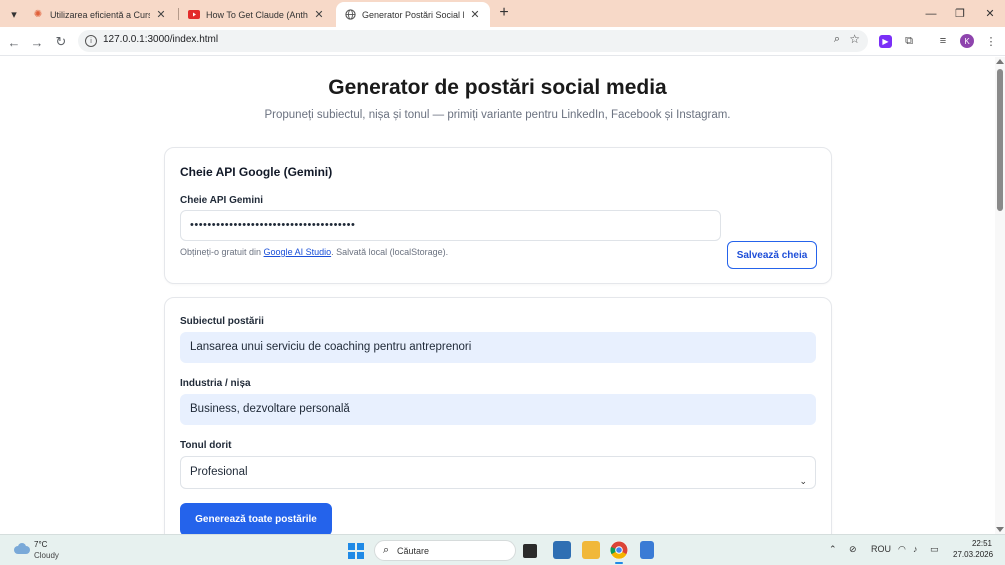 The height and width of the screenshot is (565, 1005). Describe the element at coordinates (14, 42) in the screenshot. I see `back-icon: ←` at that location.